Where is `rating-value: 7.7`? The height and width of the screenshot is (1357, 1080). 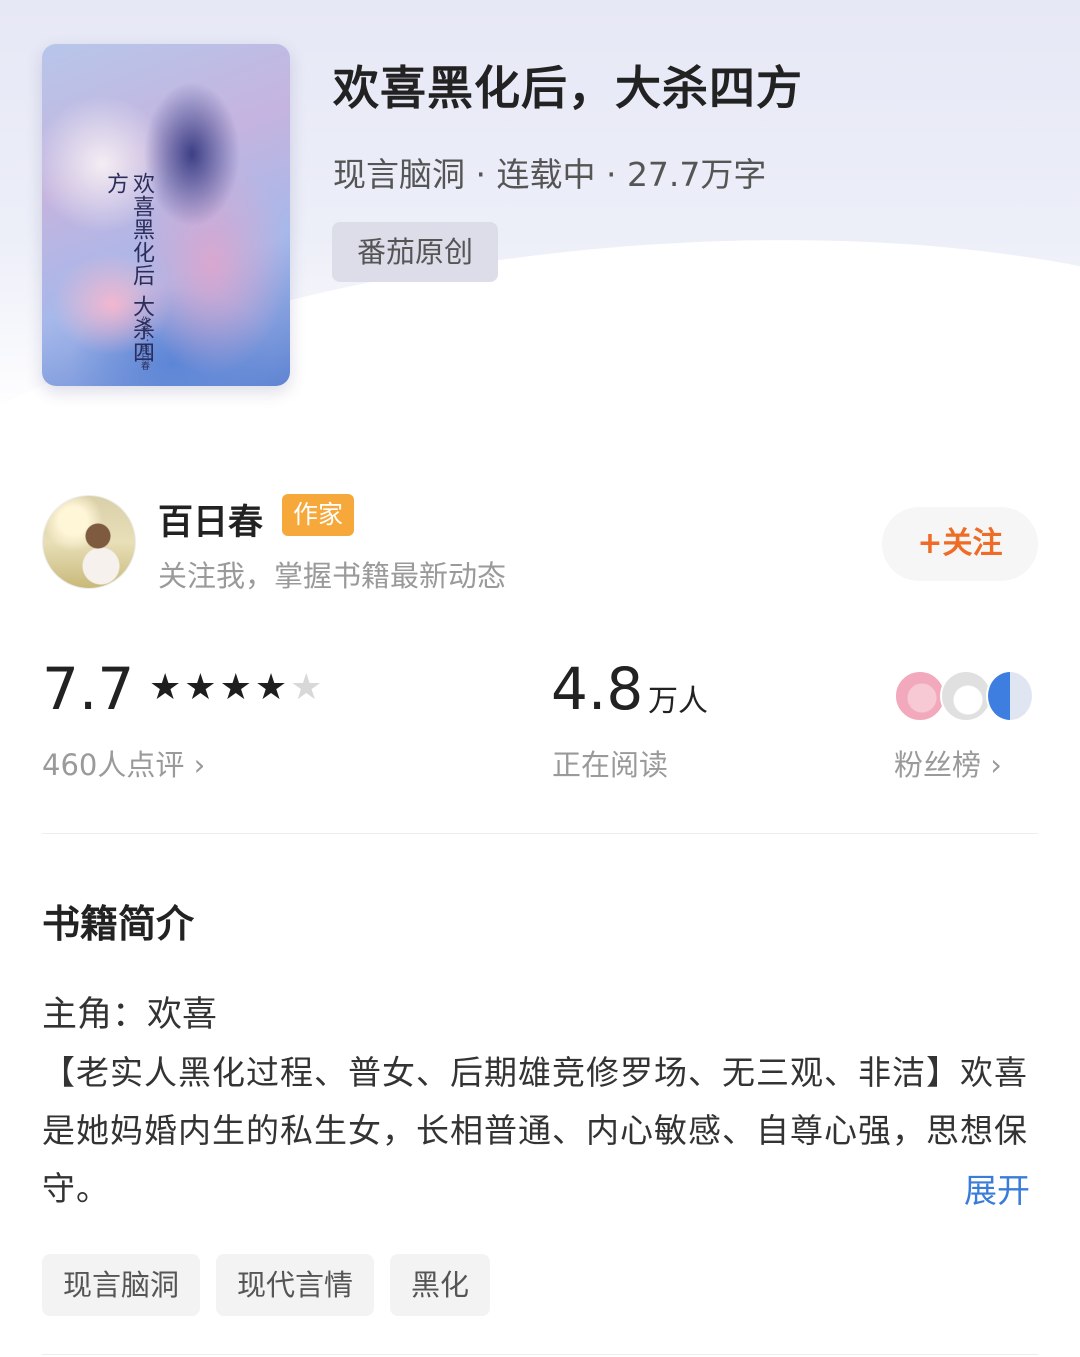
rating-value: 7.7 is located at coordinates (88, 689).